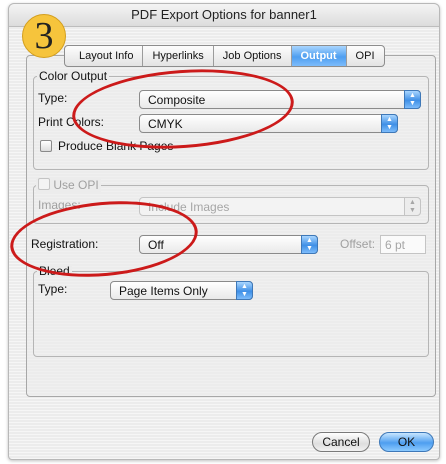 This screenshot has width=446, height=464. Describe the element at coordinates (54, 271) in the screenshot. I see `bleed-group-label: Bleed` at that location.